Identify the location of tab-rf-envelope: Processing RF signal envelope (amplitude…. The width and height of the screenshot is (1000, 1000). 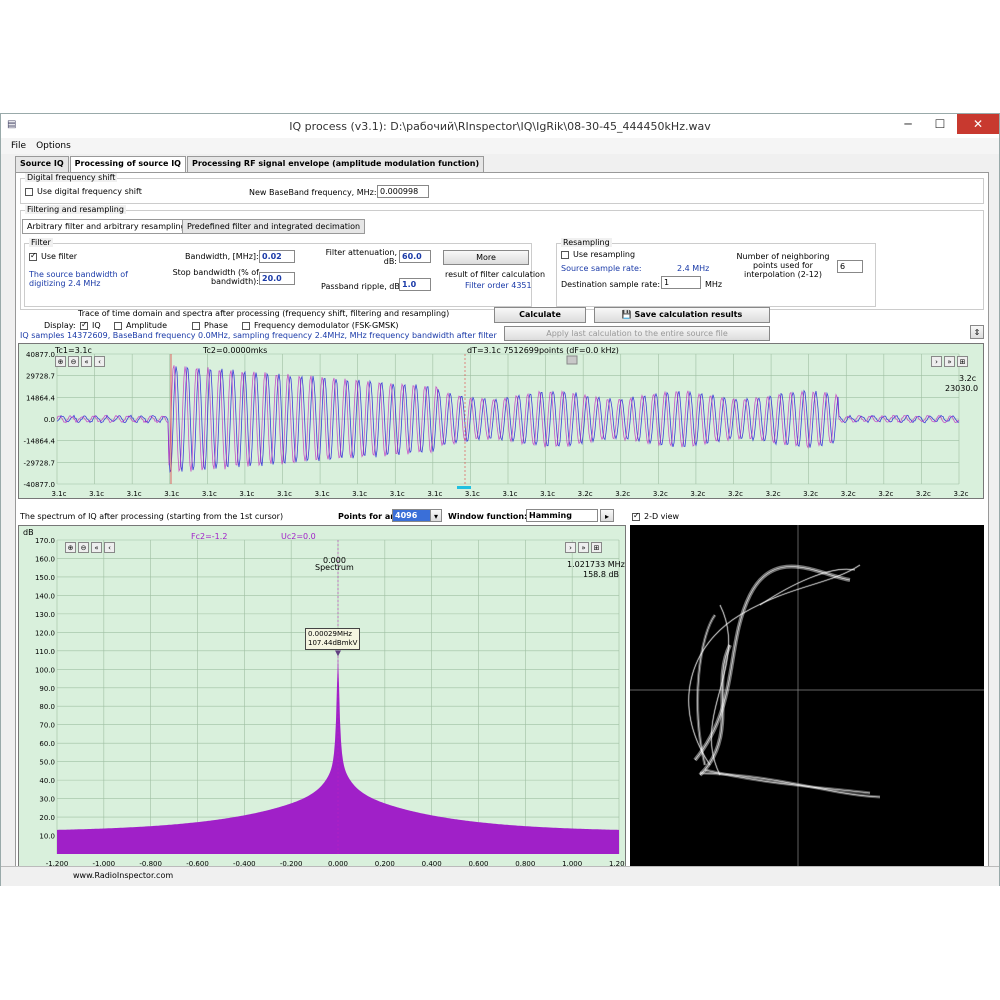
(335, 164).